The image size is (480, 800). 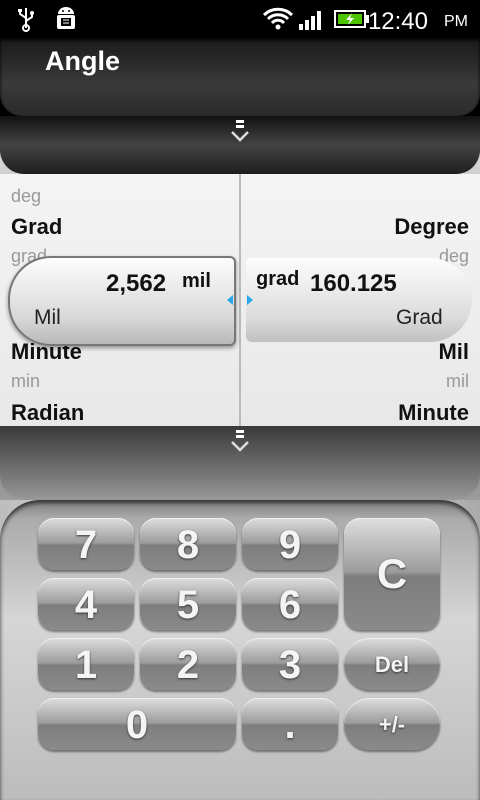 What do you see at coordinates (456, 21) in the screenshot?
I see `status-ampm: PM` at bounding box center [456, 21].